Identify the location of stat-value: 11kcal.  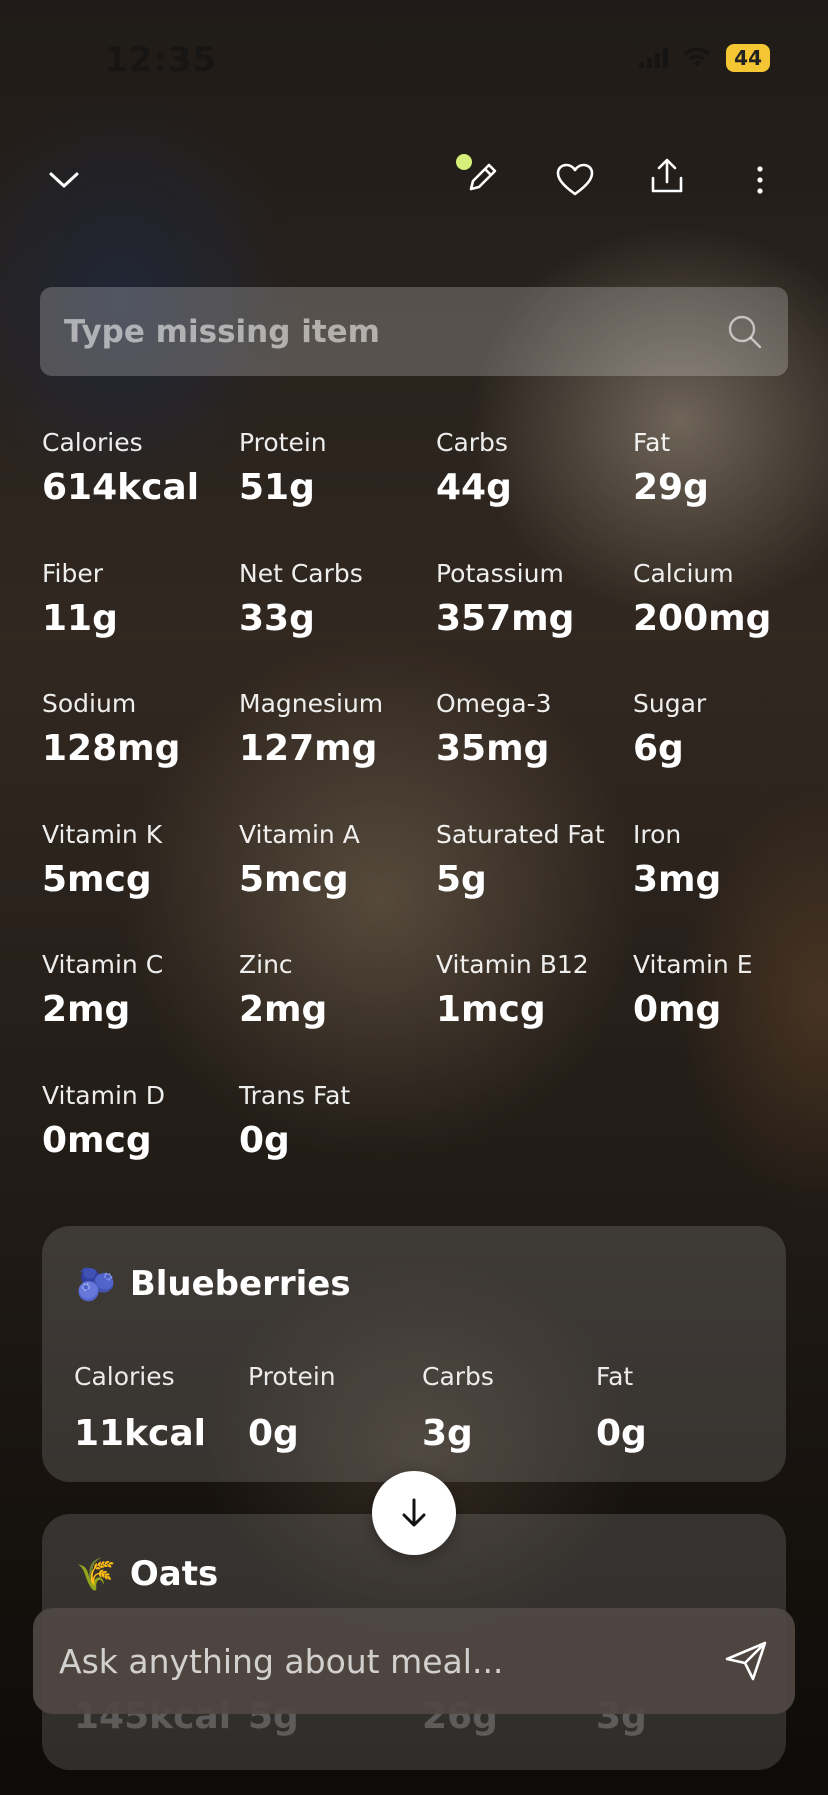
(140, 1433).